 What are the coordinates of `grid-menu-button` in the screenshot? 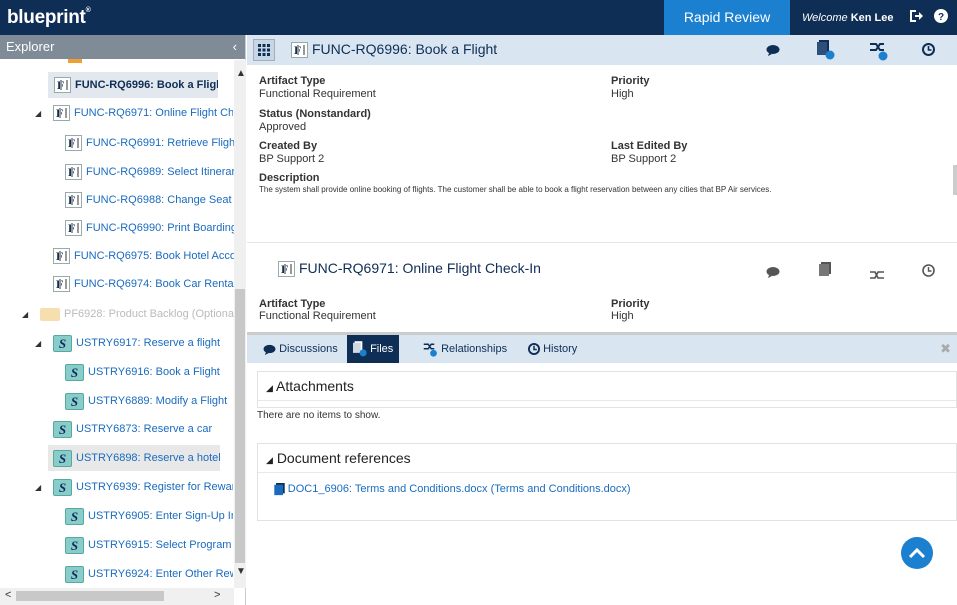 It's located at (264, 50).